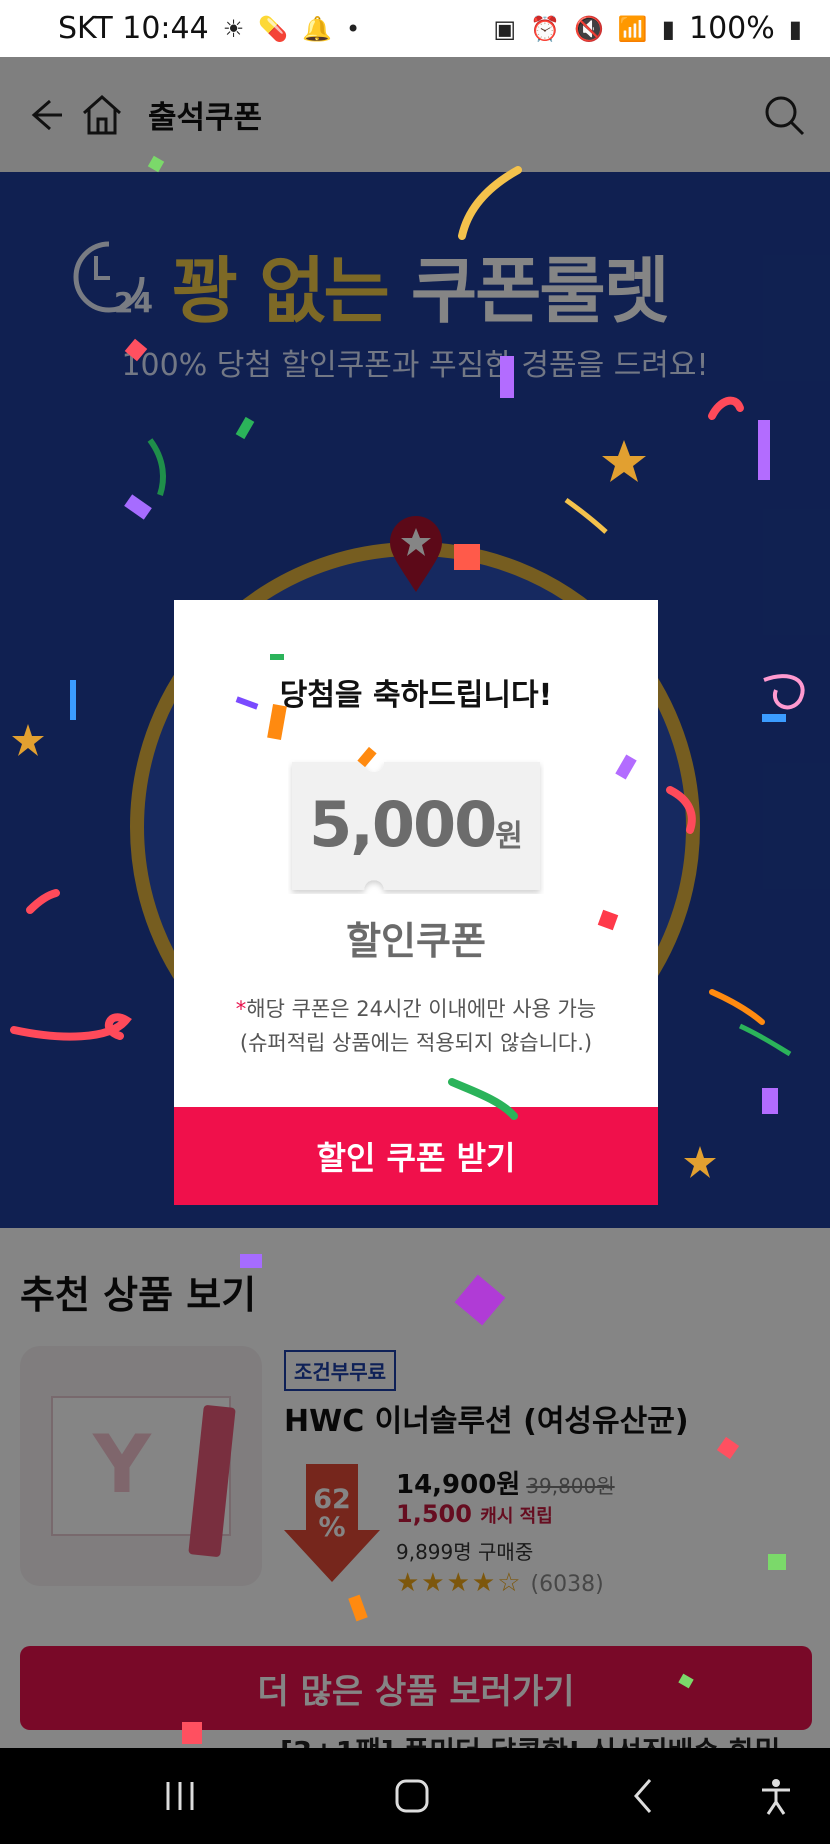 This screenshot has width=830, height=1844. What do you see at coordinates (241, 1009) in the screenshot?
I see `note-mark: *` at bounding box center [241, 1009].